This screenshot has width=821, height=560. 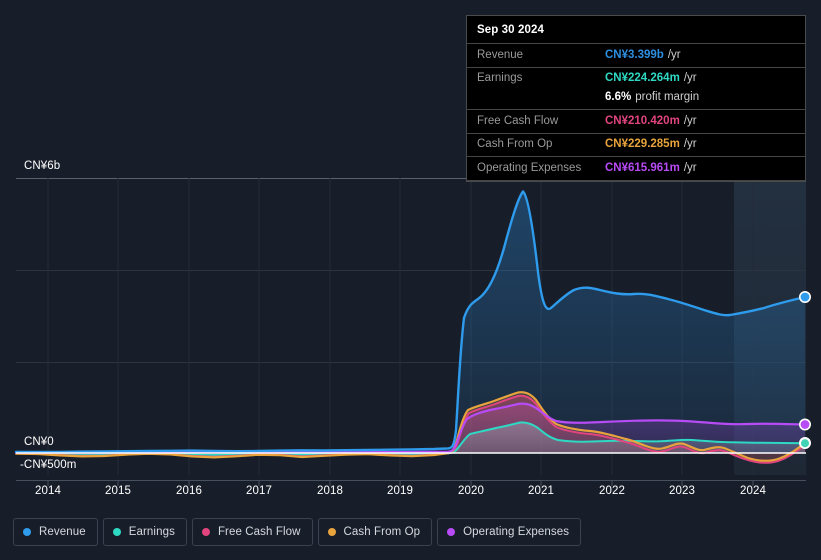 What do you see at coordinates (636, 180) in the screenshot?
I see `tooltip-bottom-rule` at bounding box center [636, 180].